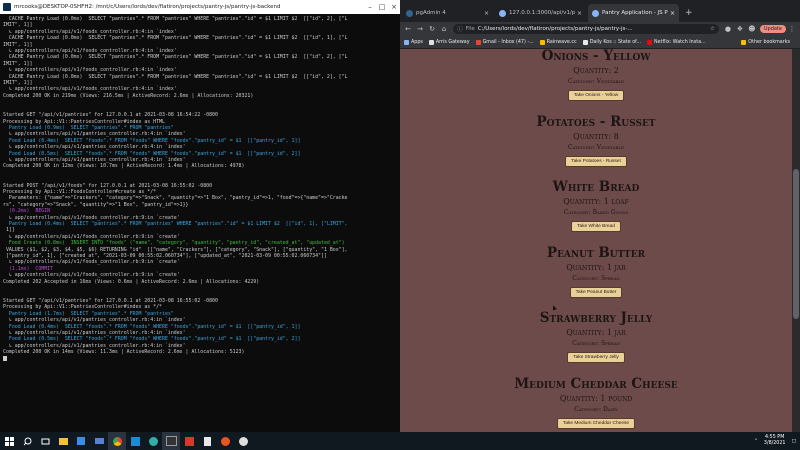  I want to click on bookmark-label: Apps, so click(417, 42).